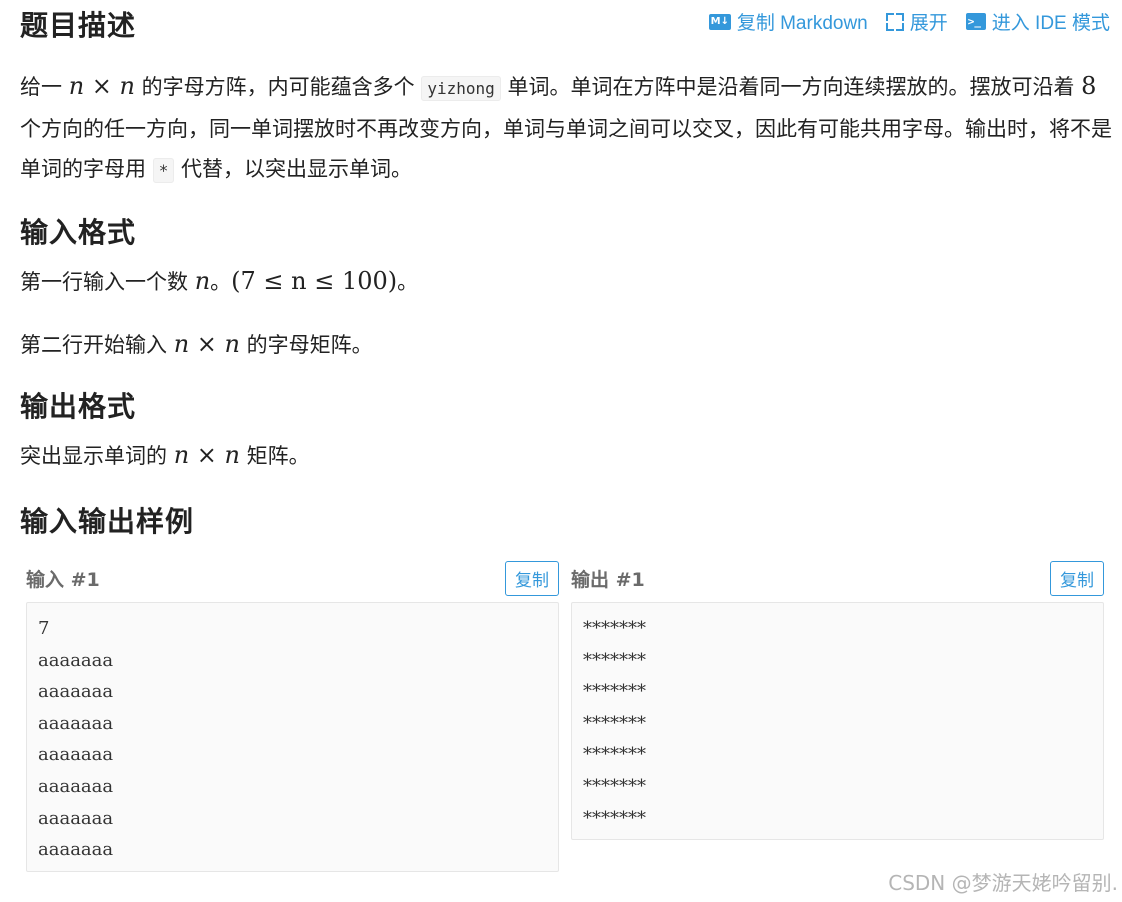  Describe the element at coordinates (1003, 883) in the screenshot. I see `csdn-watermark: CSDN @梦游天姥吟留别.` at that location.